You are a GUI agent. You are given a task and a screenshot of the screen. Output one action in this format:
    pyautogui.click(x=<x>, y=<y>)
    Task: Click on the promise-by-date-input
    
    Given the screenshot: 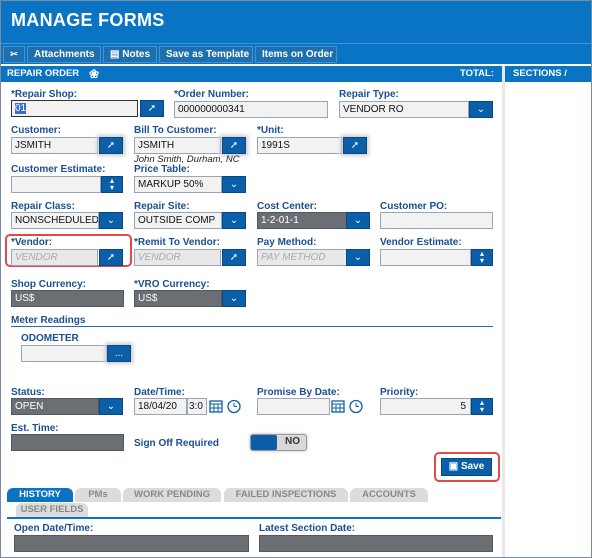 What is the action you would take?
    pyautogui.click(x=293, y=406)
    